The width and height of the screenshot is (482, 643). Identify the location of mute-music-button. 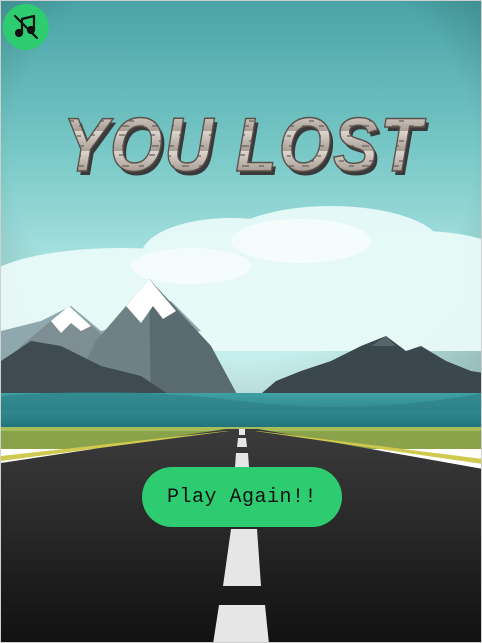
(26, 27).